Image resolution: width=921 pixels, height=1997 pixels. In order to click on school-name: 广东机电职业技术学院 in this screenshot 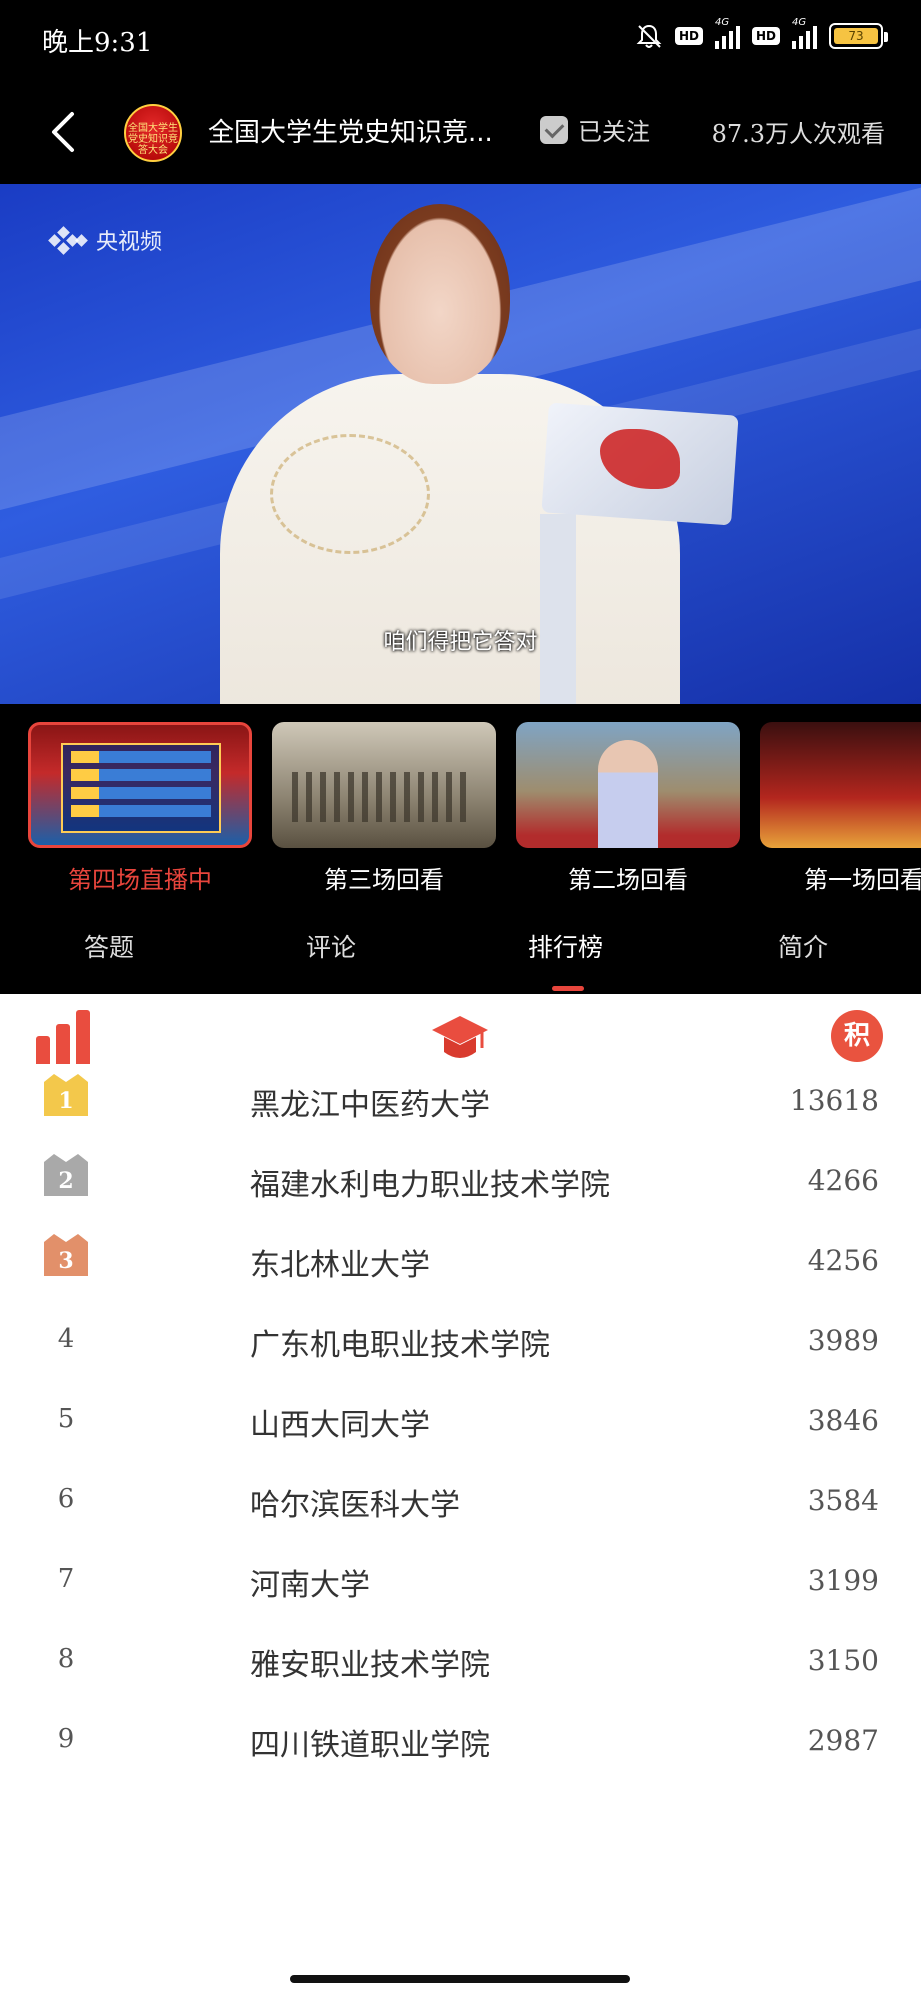, I will do `click(400, 1345)`.